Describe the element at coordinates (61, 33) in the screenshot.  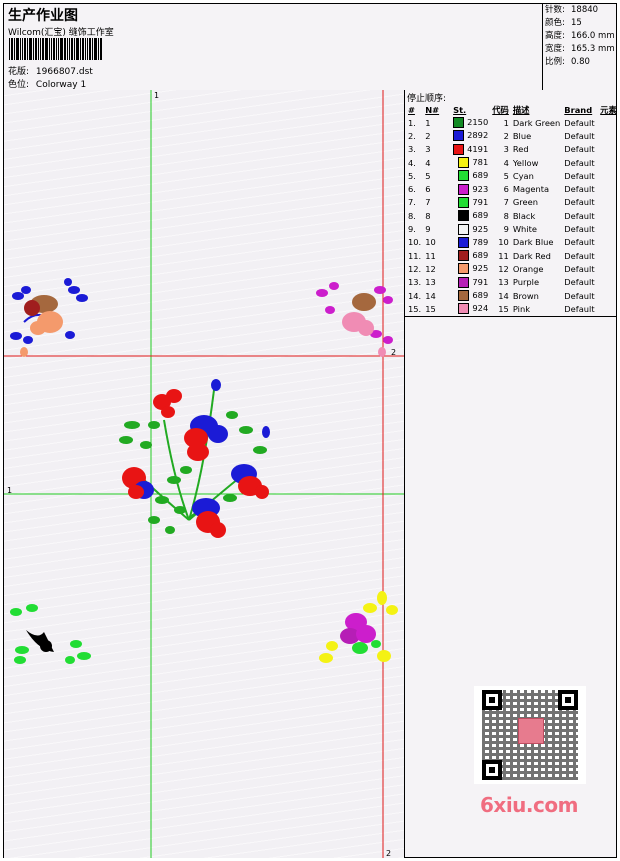
I see `company-name: Wilcom(汇宝) 缝饰工作室` at that location.